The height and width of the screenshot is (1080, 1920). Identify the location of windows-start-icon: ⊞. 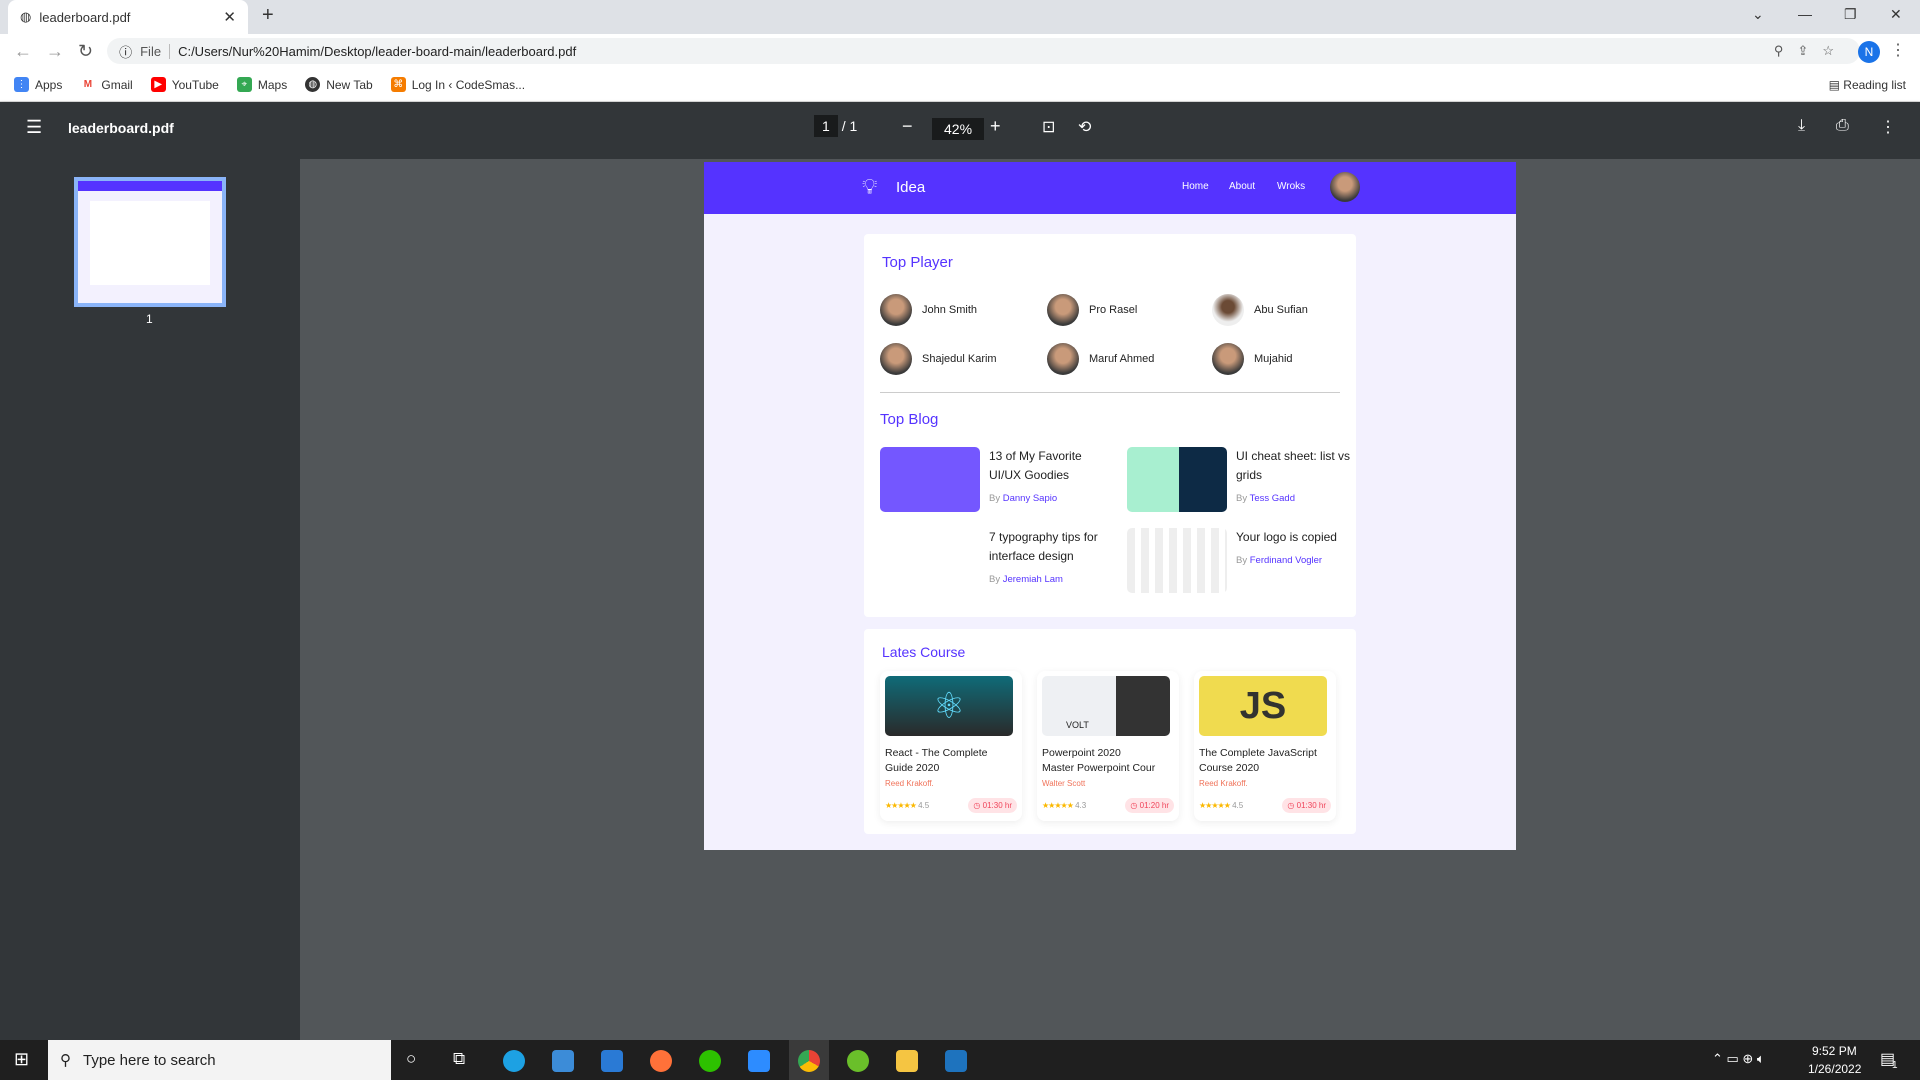
(21, 1059).